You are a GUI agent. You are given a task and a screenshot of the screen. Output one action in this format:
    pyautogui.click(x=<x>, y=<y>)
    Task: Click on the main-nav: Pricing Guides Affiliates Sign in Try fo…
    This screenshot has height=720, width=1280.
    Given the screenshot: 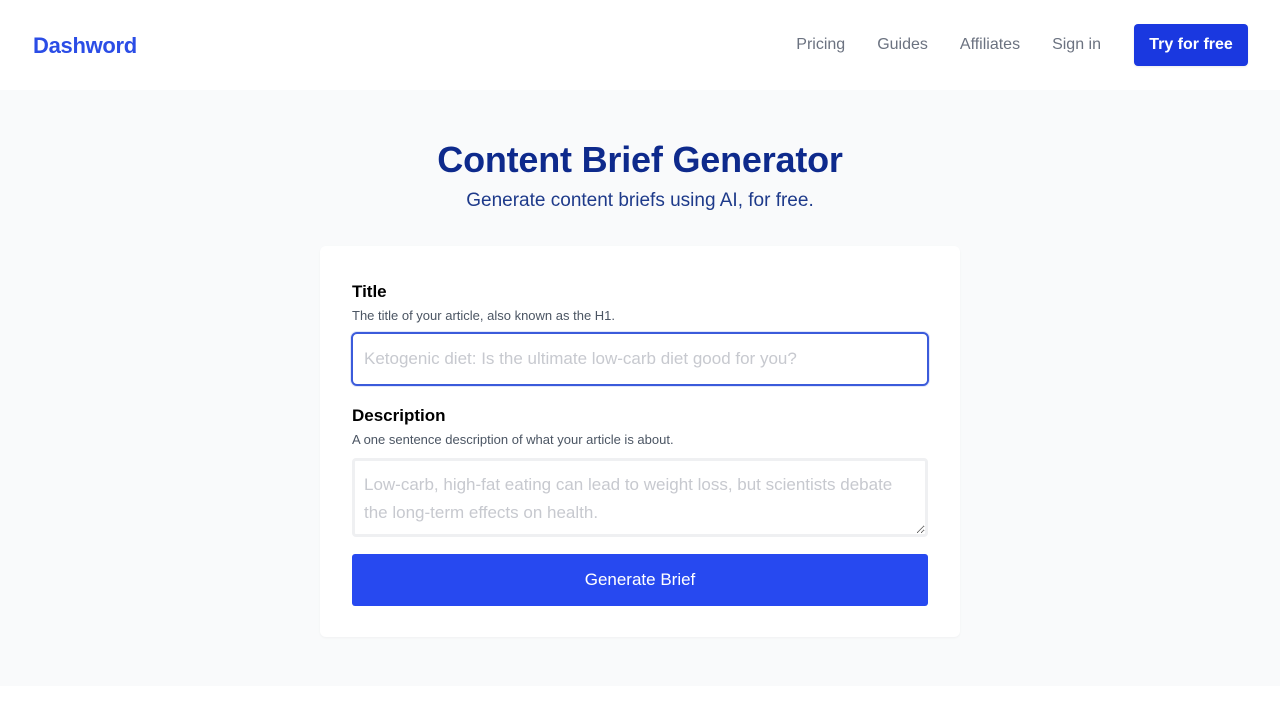 What is the action you would take?
    pyautogui.click(x=1022, y=45)
    